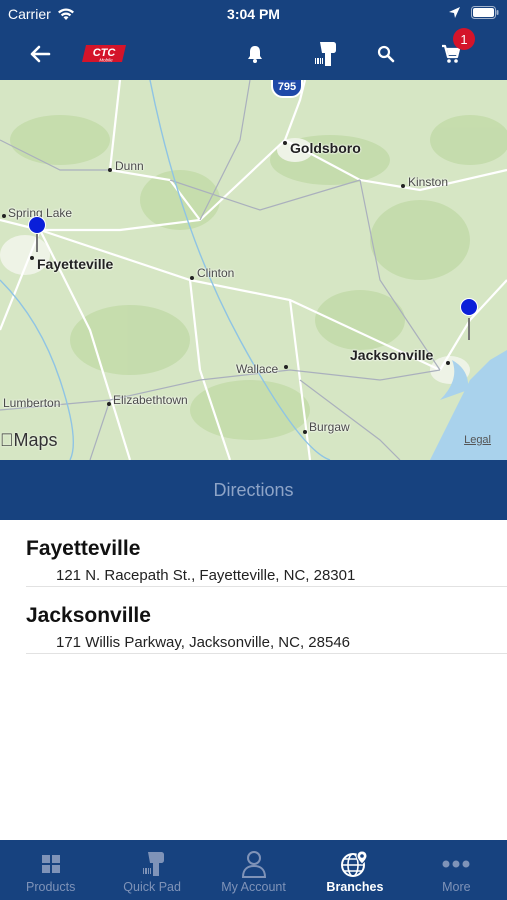 The image size is (507, 900). I want to click on notifications-button, so click(255, 54).